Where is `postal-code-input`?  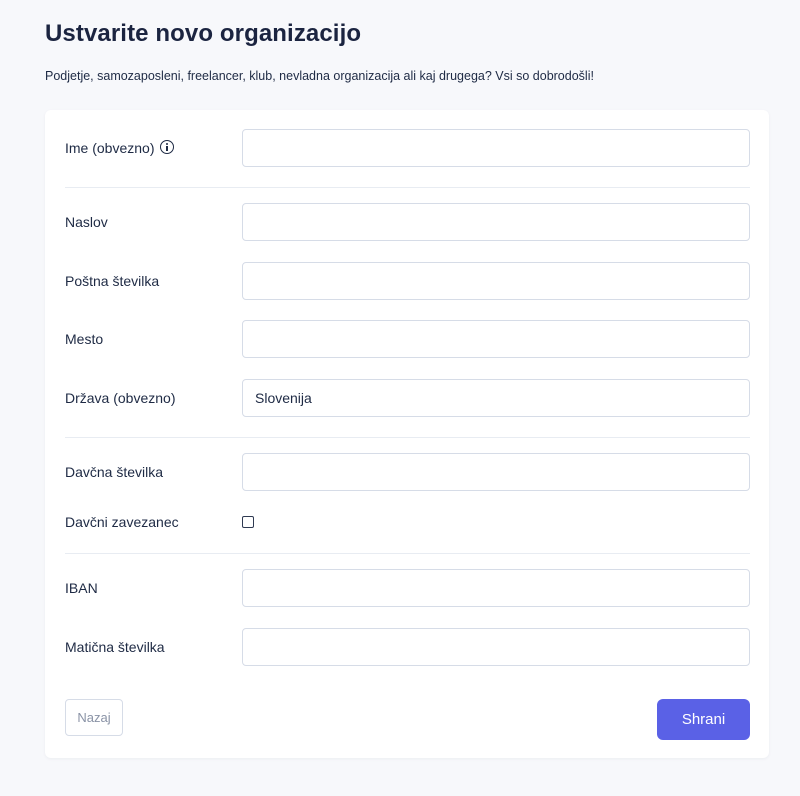 postal-code-input is located at coordinates (496, 281).